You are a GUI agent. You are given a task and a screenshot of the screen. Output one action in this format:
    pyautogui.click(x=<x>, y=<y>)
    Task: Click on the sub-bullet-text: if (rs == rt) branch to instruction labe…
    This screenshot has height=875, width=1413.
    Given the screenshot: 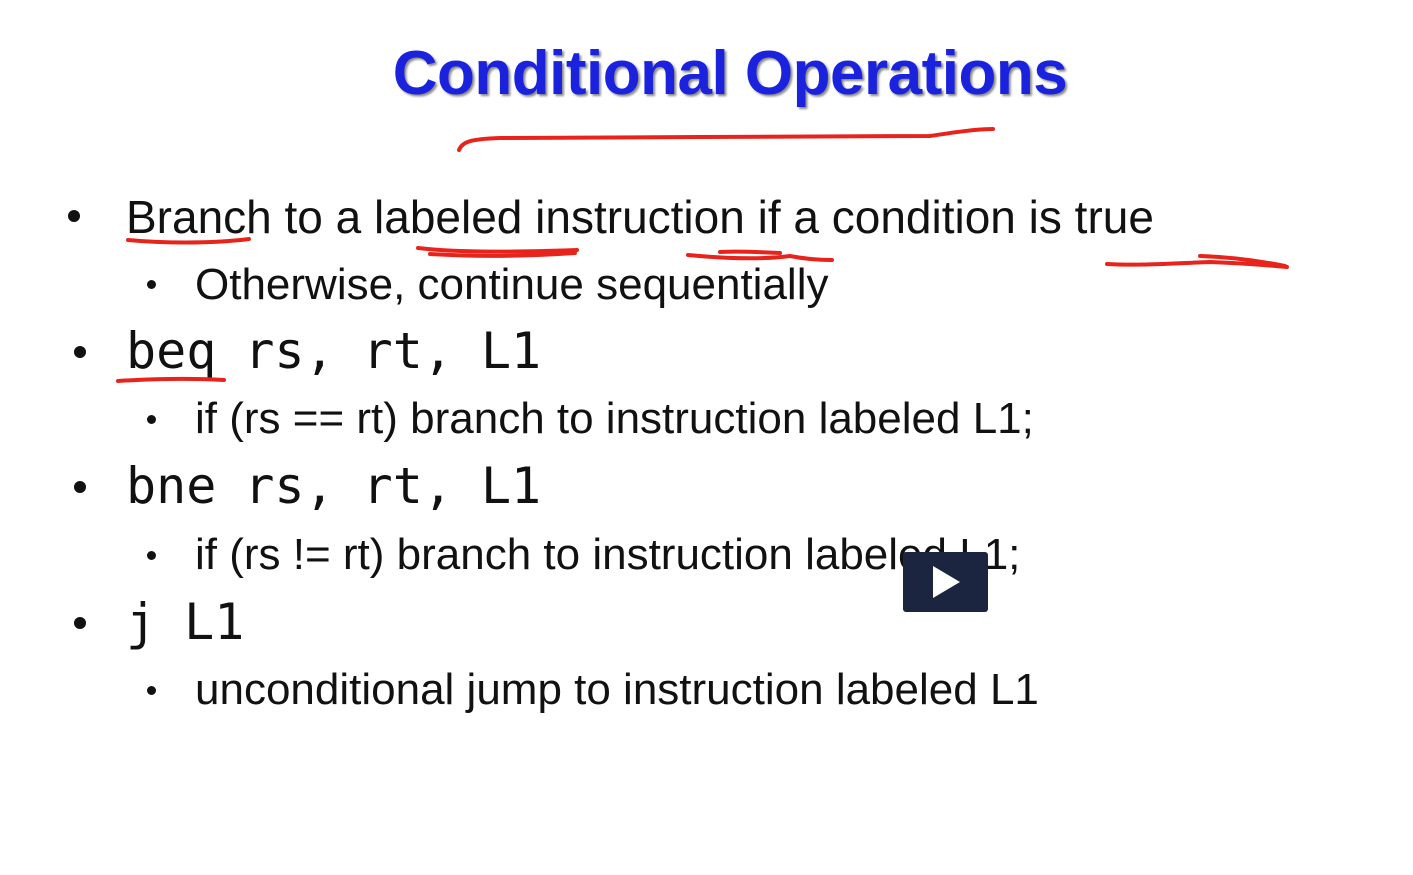 What is the action you would take?
    pyautogui.click(x=614, y=418)
    